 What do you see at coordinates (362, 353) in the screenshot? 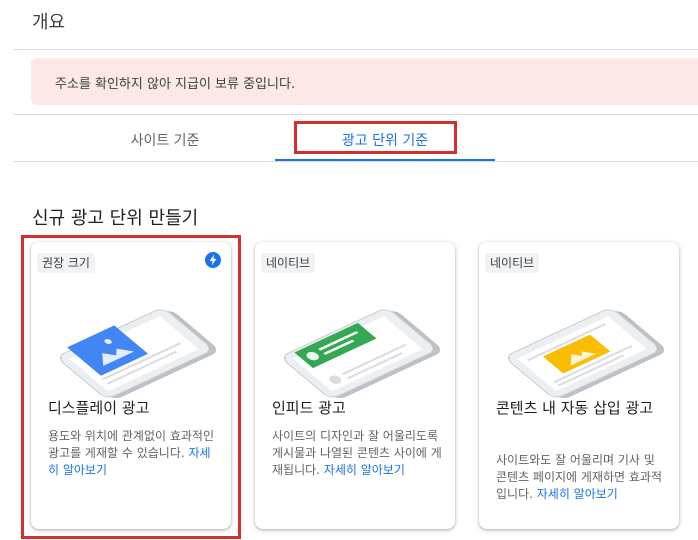
I see `infeed-ad-illustration` at bounding box center [362, 353].